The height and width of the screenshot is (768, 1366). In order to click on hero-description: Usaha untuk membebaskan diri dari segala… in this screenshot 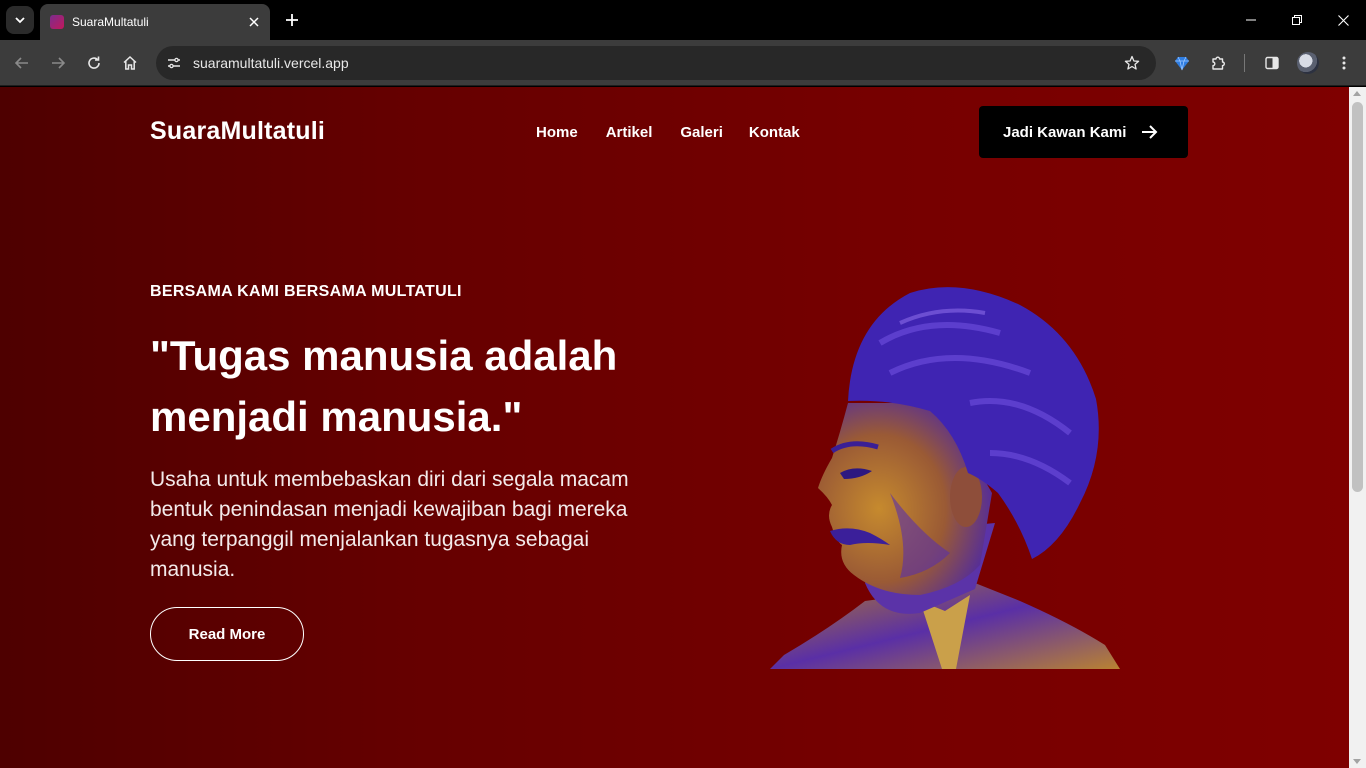, I will do `click(389, 524)`.